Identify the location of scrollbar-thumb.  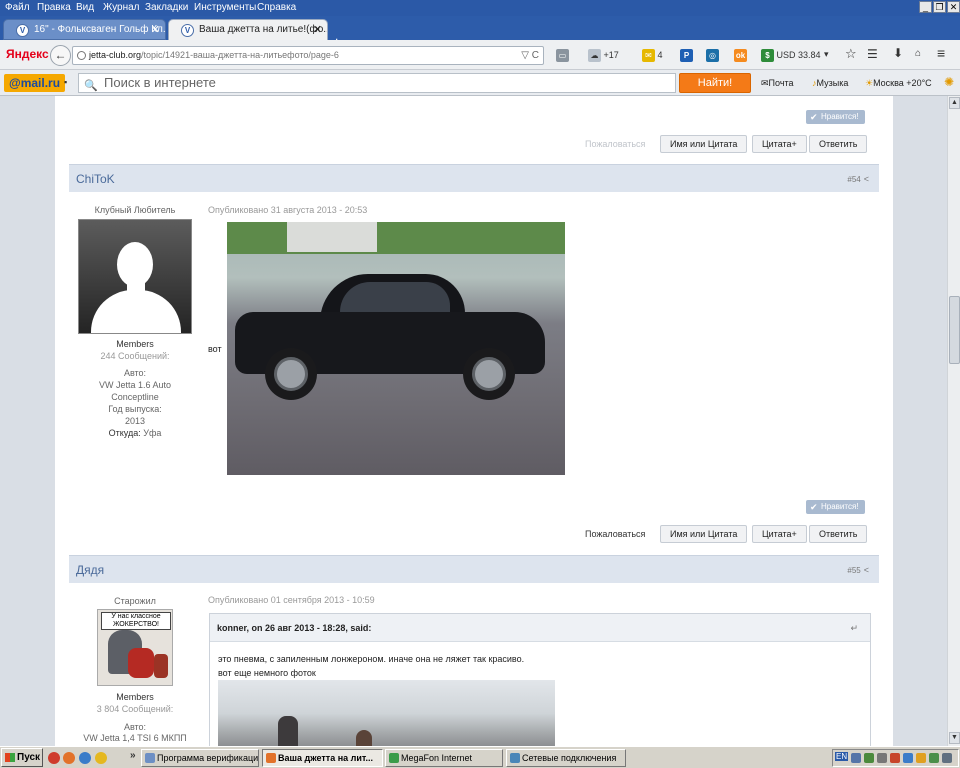
(954, 330).